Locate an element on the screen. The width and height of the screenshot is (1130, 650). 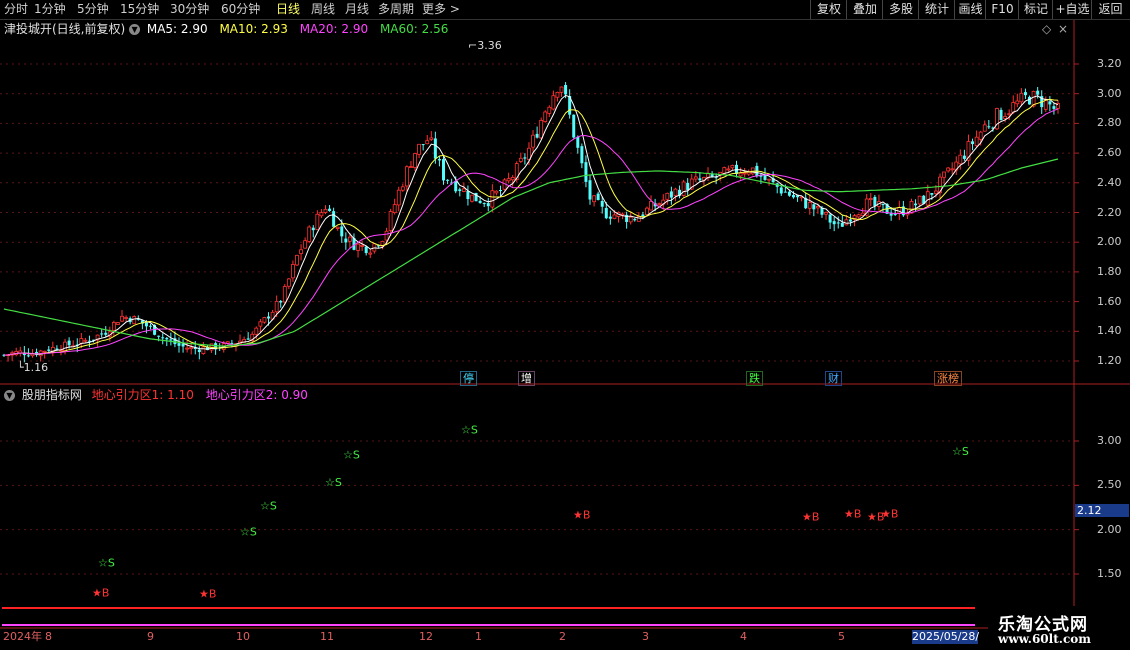
main-y-tick-label: 2.60 is located at coordinates (1109, 153).